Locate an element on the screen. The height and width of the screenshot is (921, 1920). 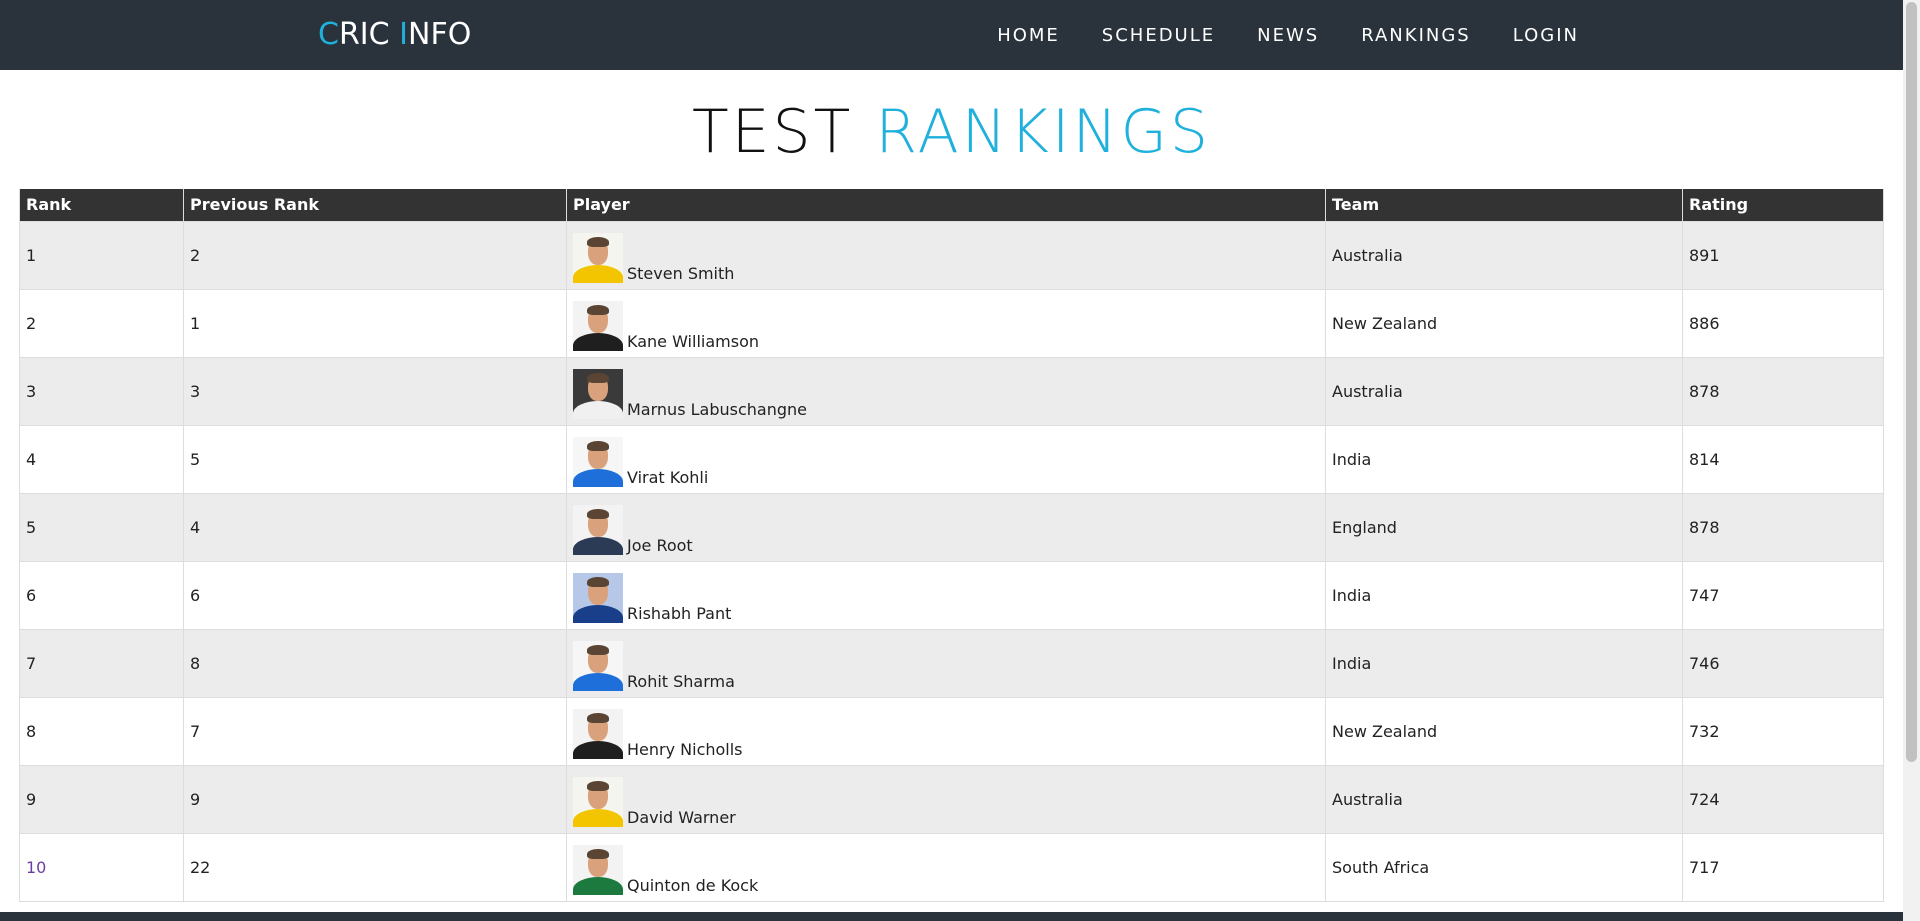
player-name: Steven Smith is located at coordinates (681, 273).